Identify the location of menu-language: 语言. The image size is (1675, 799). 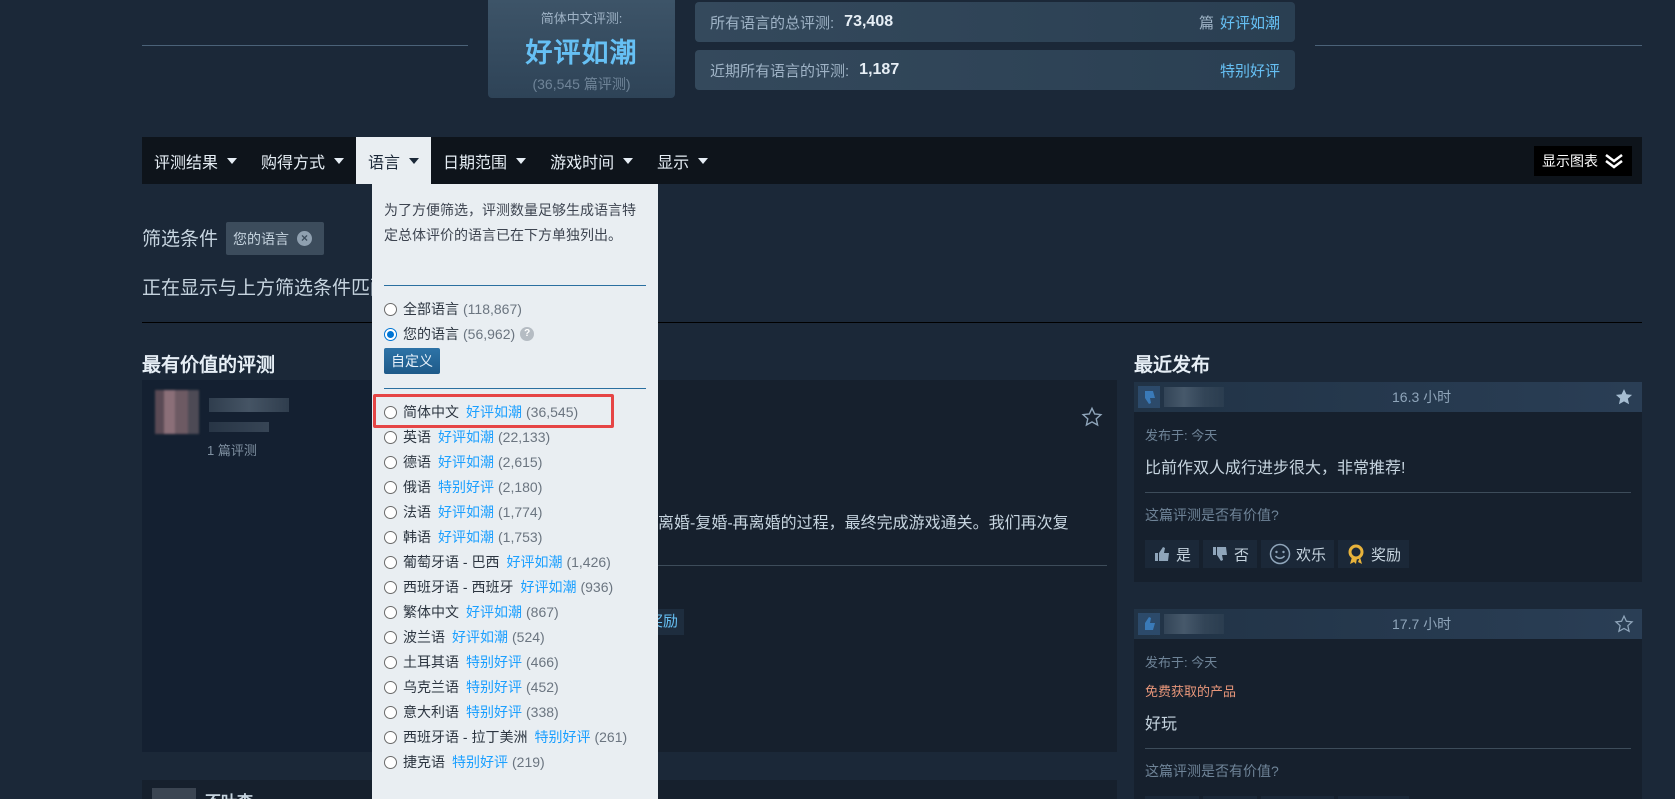
(394, 160).